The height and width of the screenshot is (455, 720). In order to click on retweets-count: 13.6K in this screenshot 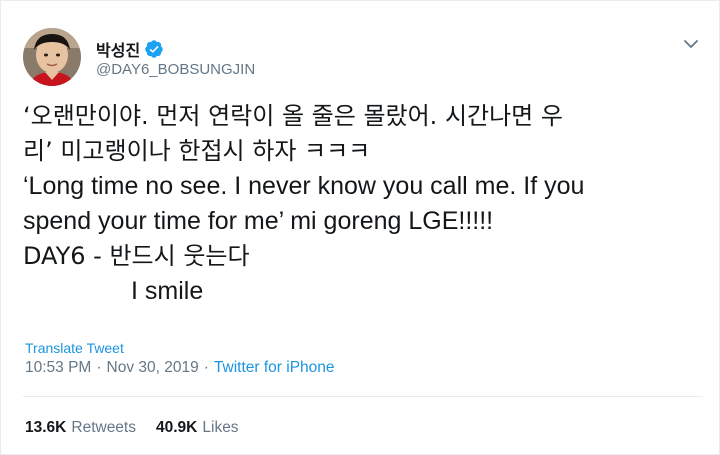, I will do `click(46, 427)`.